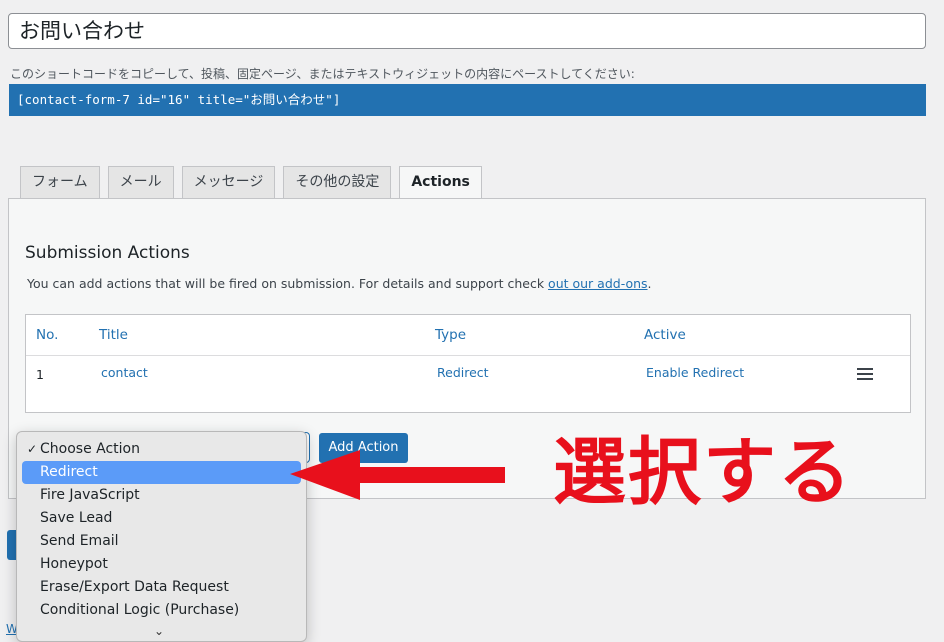  Describe the element at coordinates (161, 610) in the screenshot. I see `dropdown-option-conditional-logic: Conditional Logic (Purchase)` at that location.